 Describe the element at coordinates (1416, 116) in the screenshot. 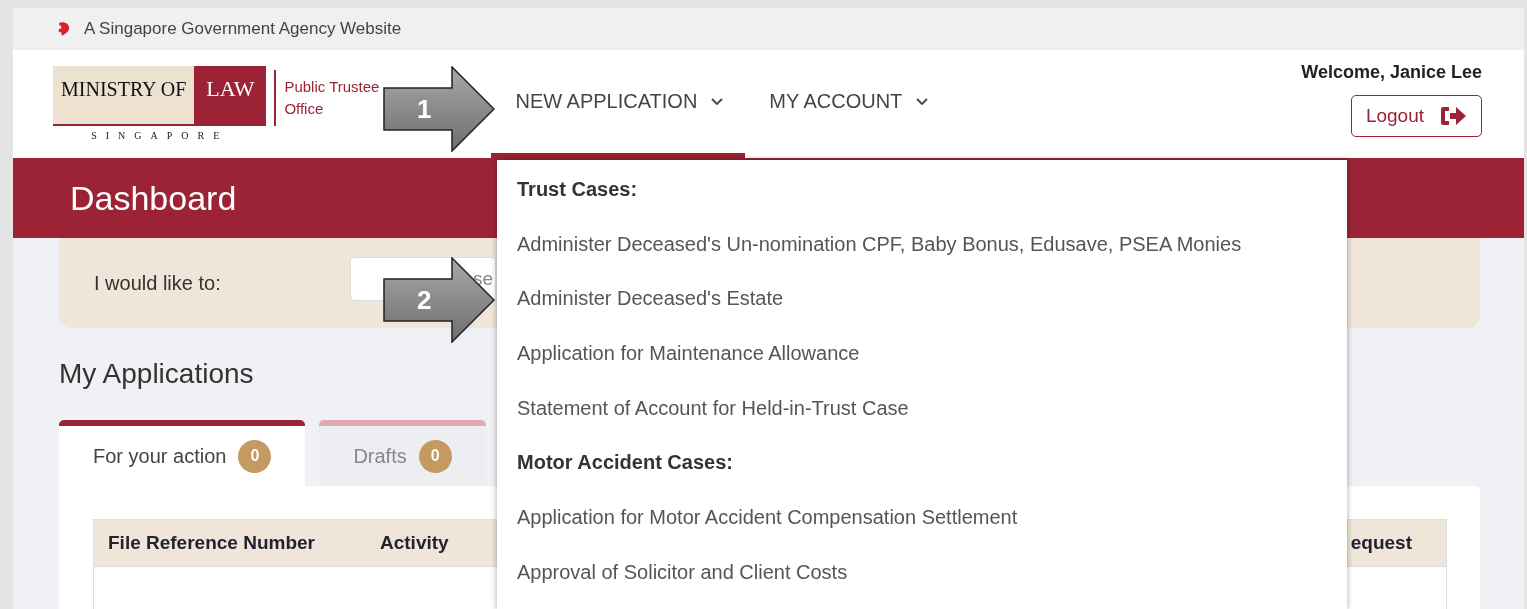

I see `logout-button: Logout` at that location.